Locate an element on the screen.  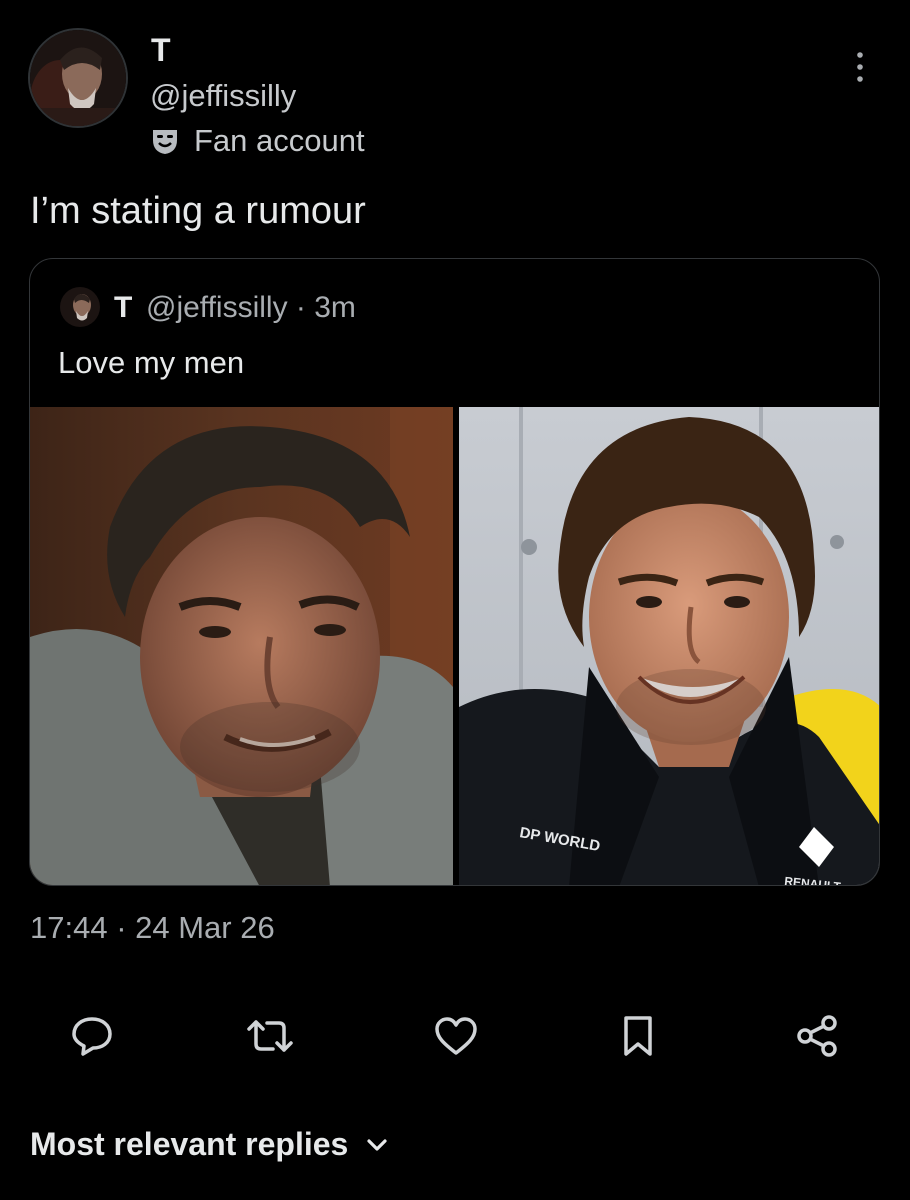
quoted-display-name: T is located at coordinates (123, 307).